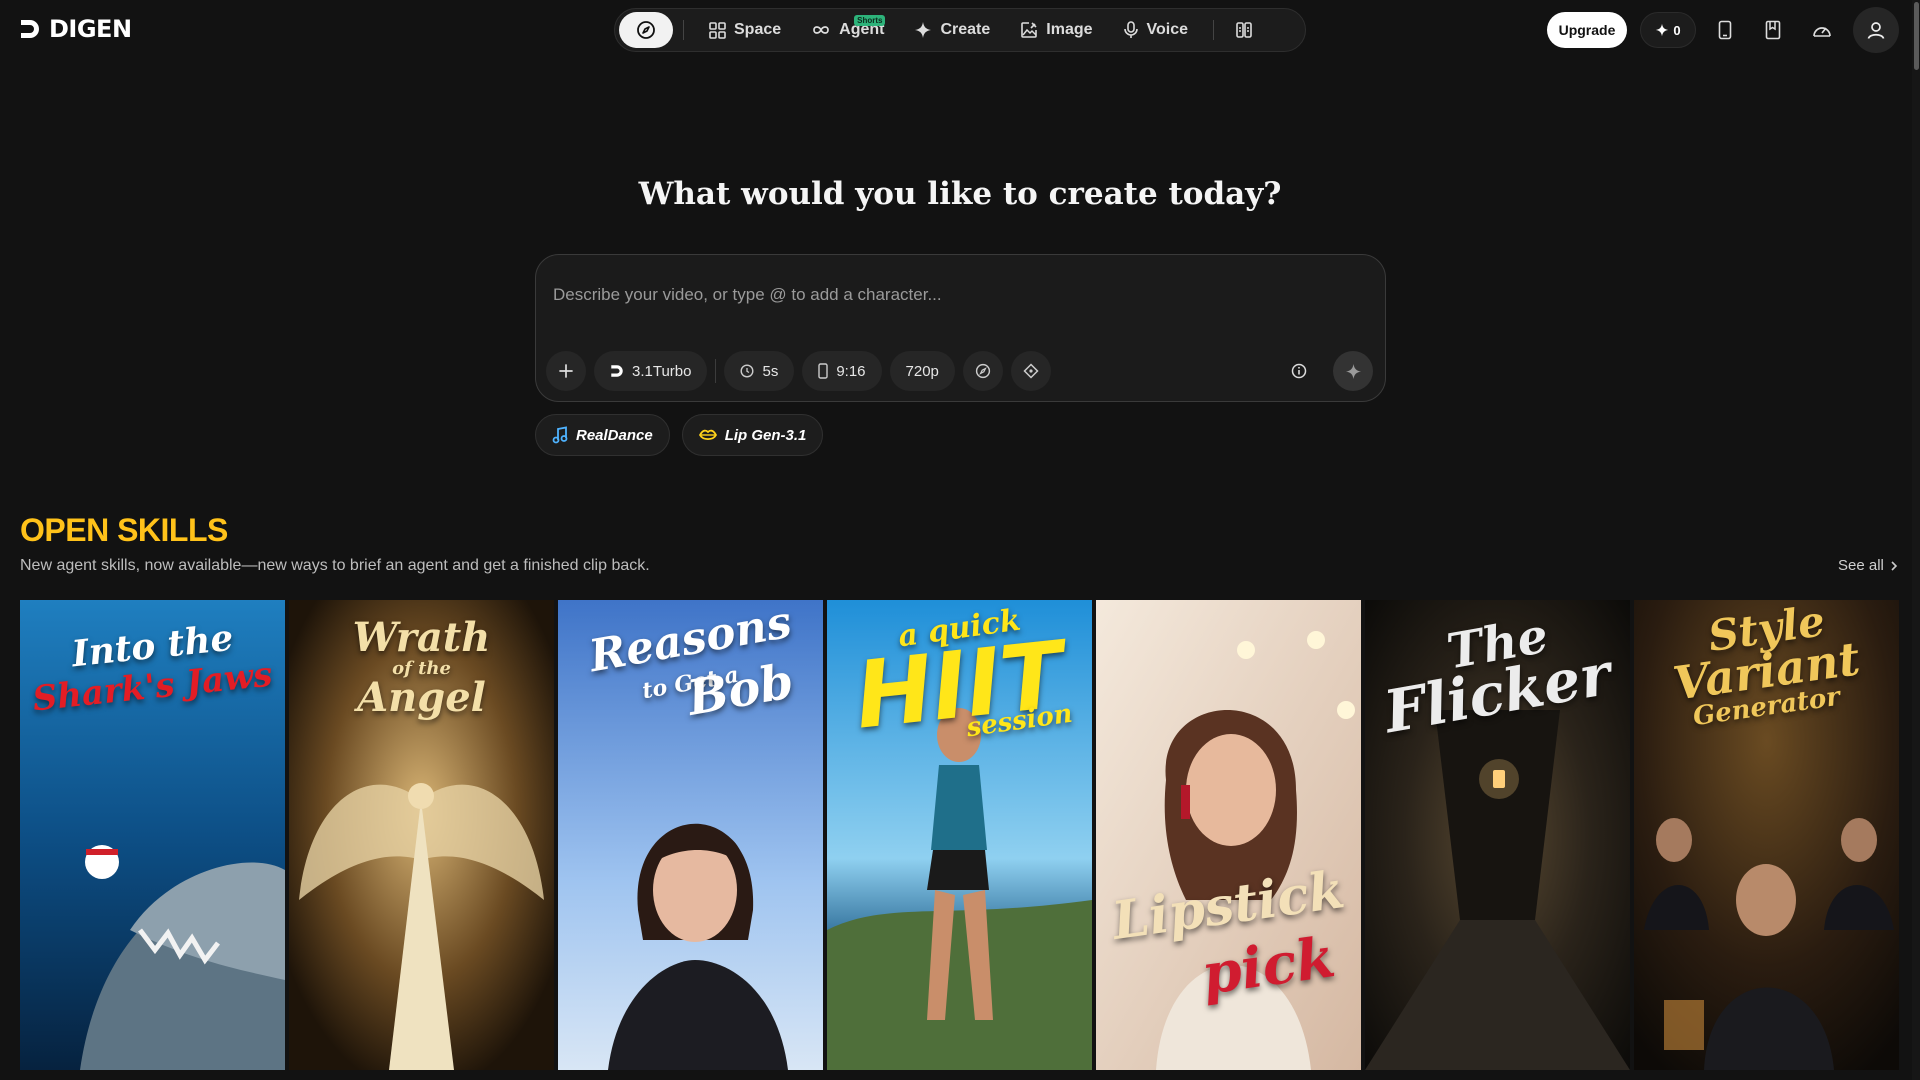  I want to click on style-button, so click(1030, 371).